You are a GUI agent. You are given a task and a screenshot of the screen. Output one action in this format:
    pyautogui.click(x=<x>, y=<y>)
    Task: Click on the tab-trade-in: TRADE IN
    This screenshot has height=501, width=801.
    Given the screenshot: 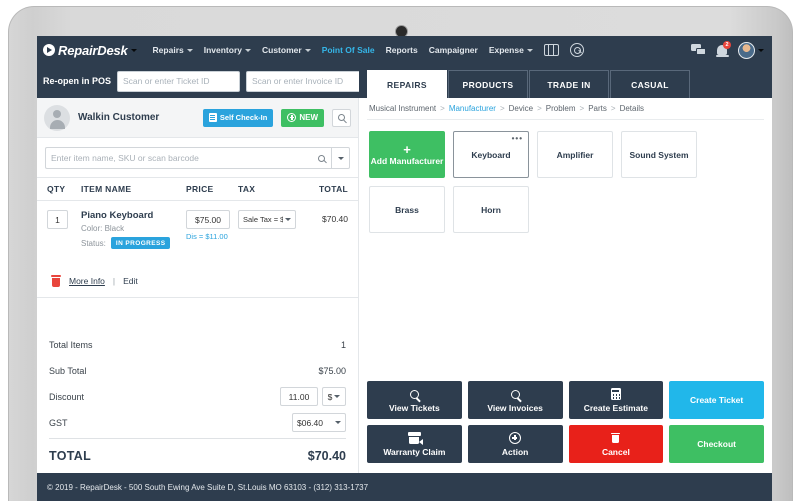 What is the action you would take?
    pyautogui.click(x=569, y=84)
    